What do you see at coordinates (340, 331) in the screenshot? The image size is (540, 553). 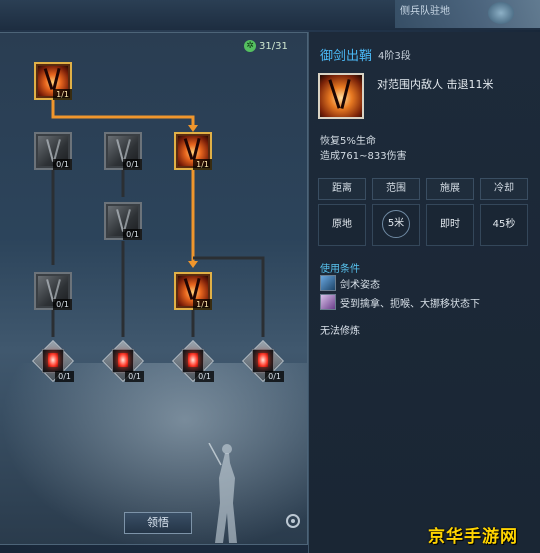 I see `cannot-train-text: 无法修炼` at bounding box center [340, 331].